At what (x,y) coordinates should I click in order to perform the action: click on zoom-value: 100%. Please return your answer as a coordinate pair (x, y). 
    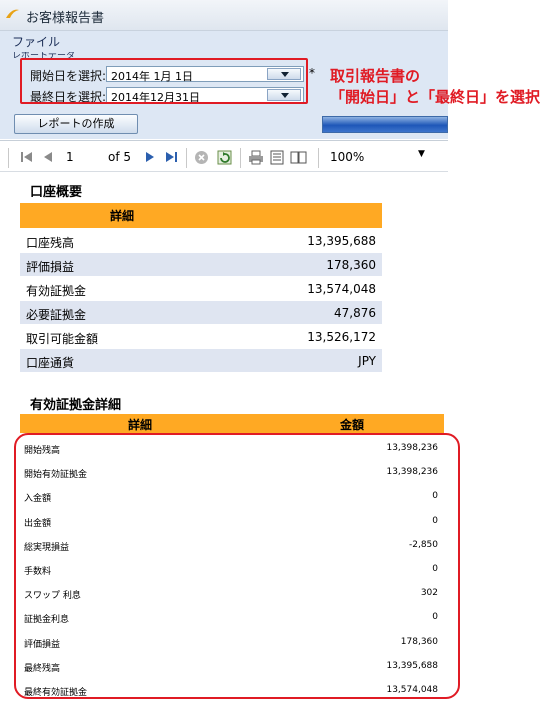
    Looking at the image, I should click on (347, 157).